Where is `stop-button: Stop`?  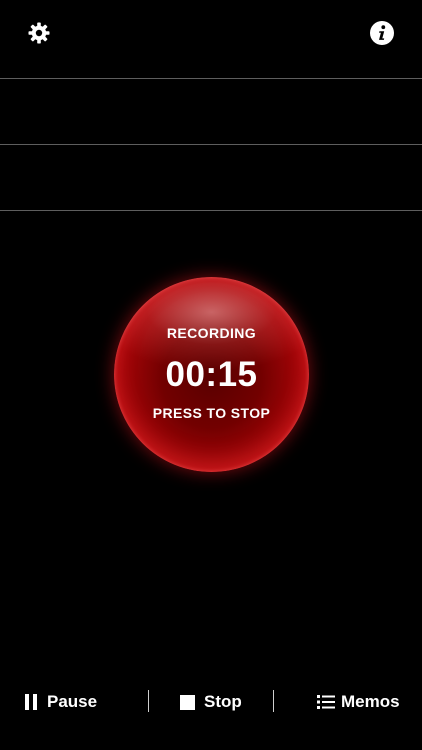 stop-button: Stop is located at coordinates (211, 702).